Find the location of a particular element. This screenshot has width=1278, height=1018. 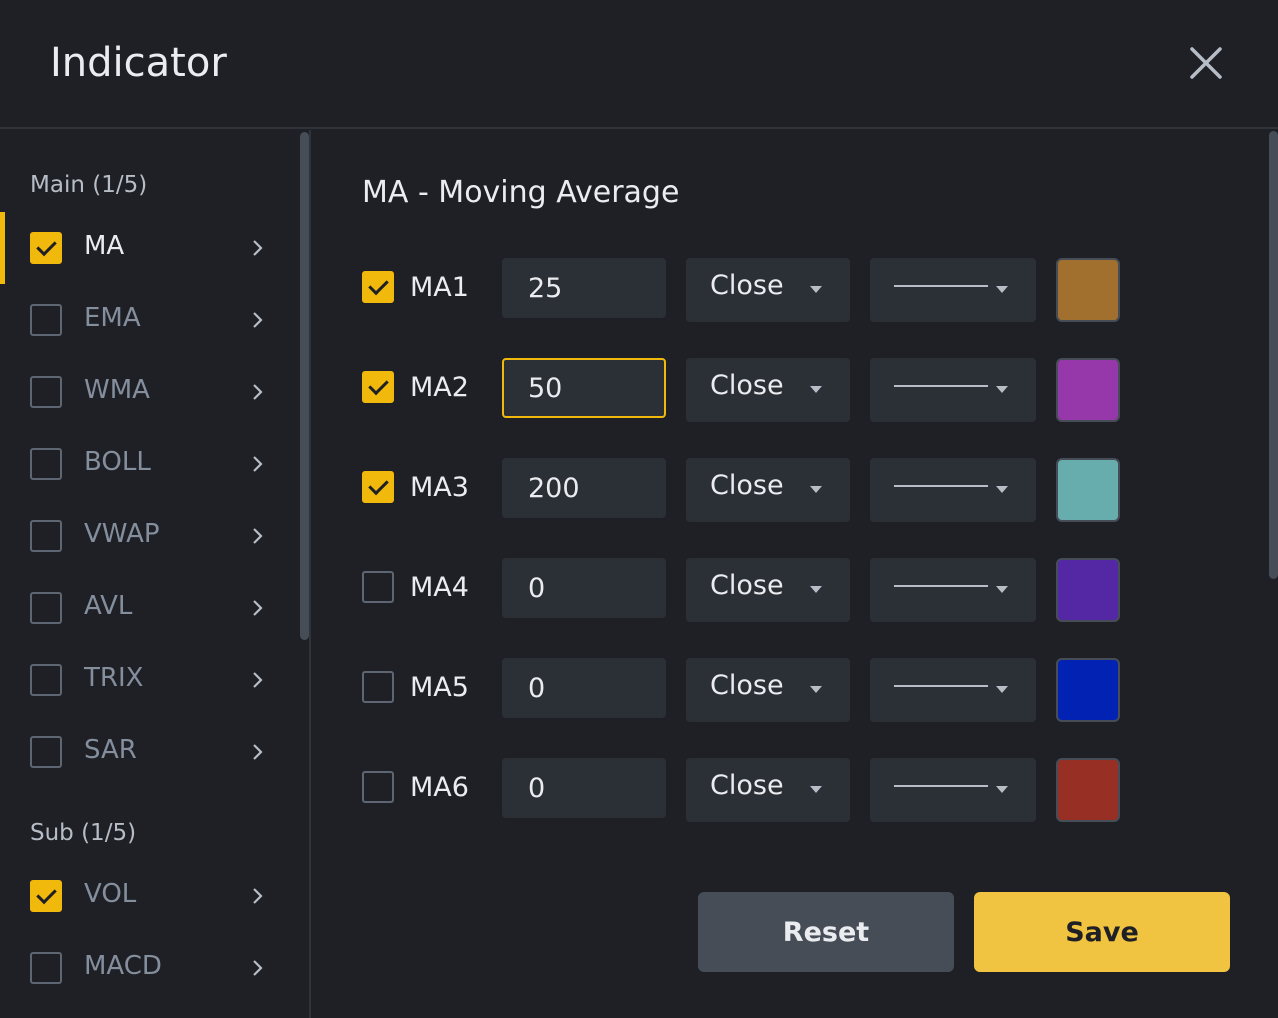

vwap-checkbox is located at coordinates (46, 536).